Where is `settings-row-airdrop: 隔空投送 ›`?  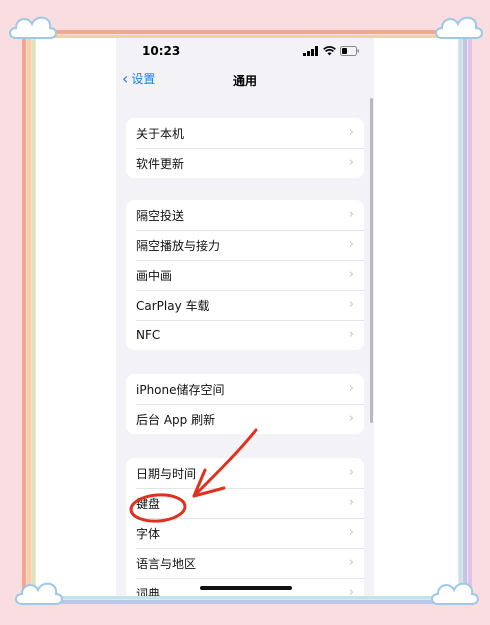
settings-row-airdrop: 隔空投送 › is located at coordinates (245, 215).